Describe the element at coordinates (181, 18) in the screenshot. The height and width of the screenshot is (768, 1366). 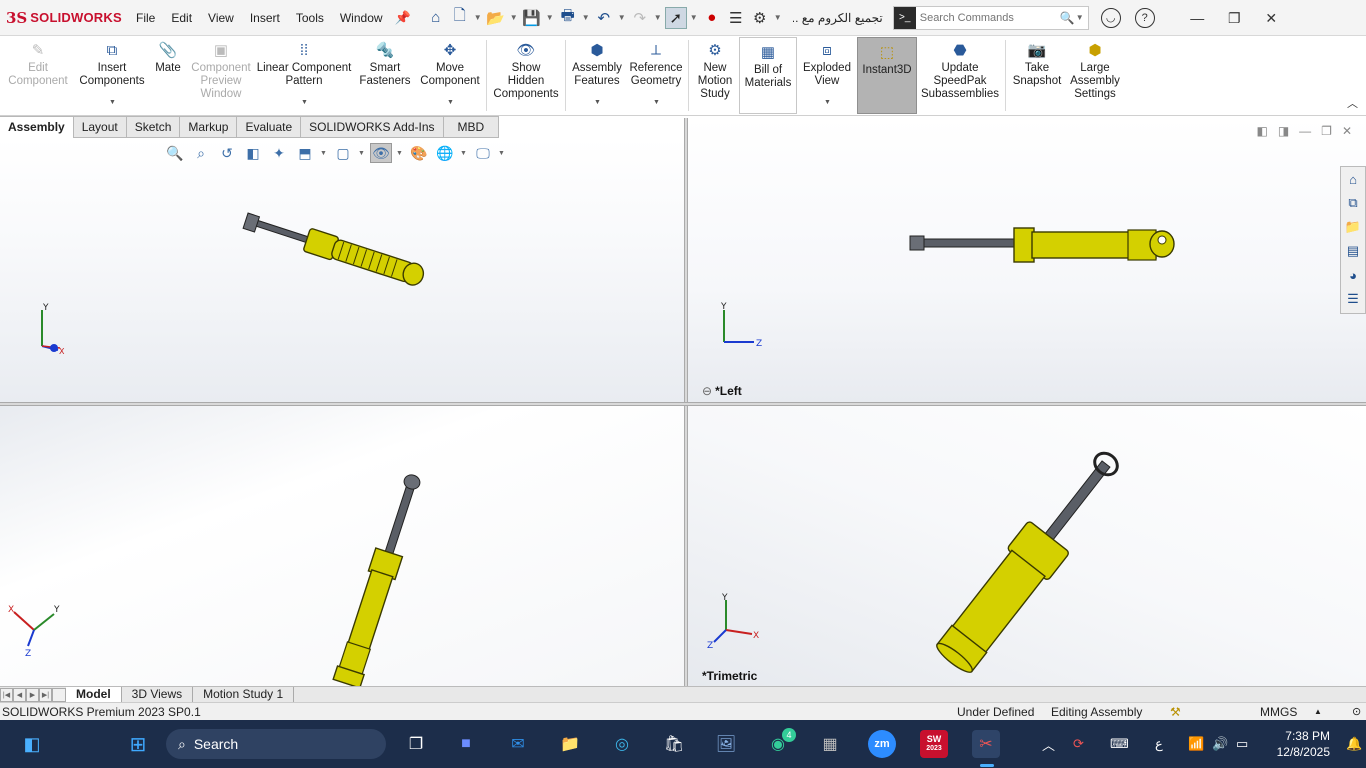
I see `menu-edit: Edit` at that location.